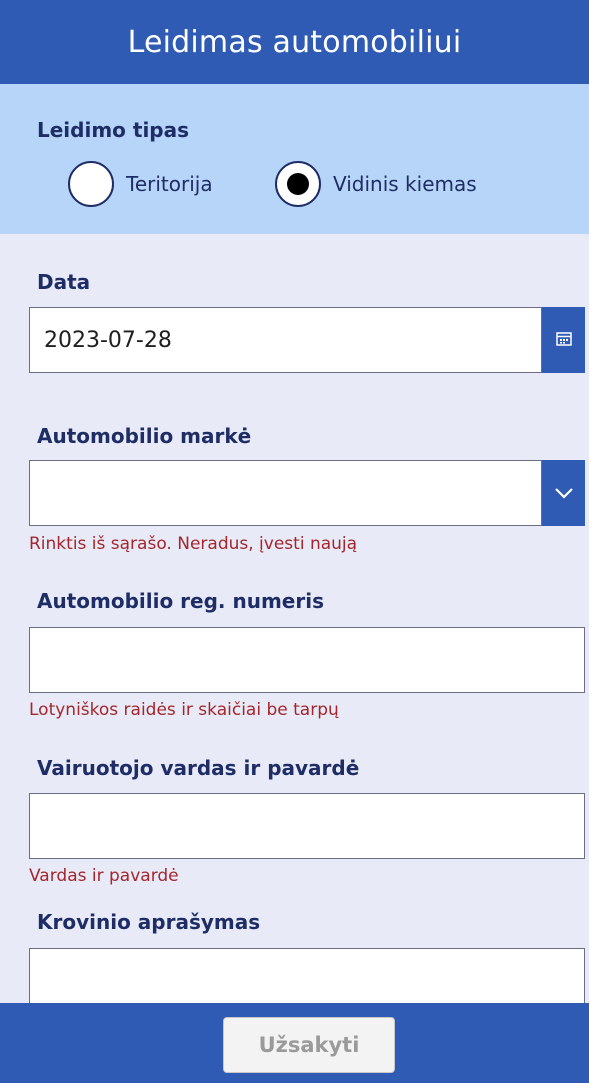 The height and width of the screenshot is (1083, 589). What do you see at coordinates (405, 184) in the screenshot?
I see `radio-label-vidinis-kiemas: Vidinis kiemas` at bounding box center [405, 184].